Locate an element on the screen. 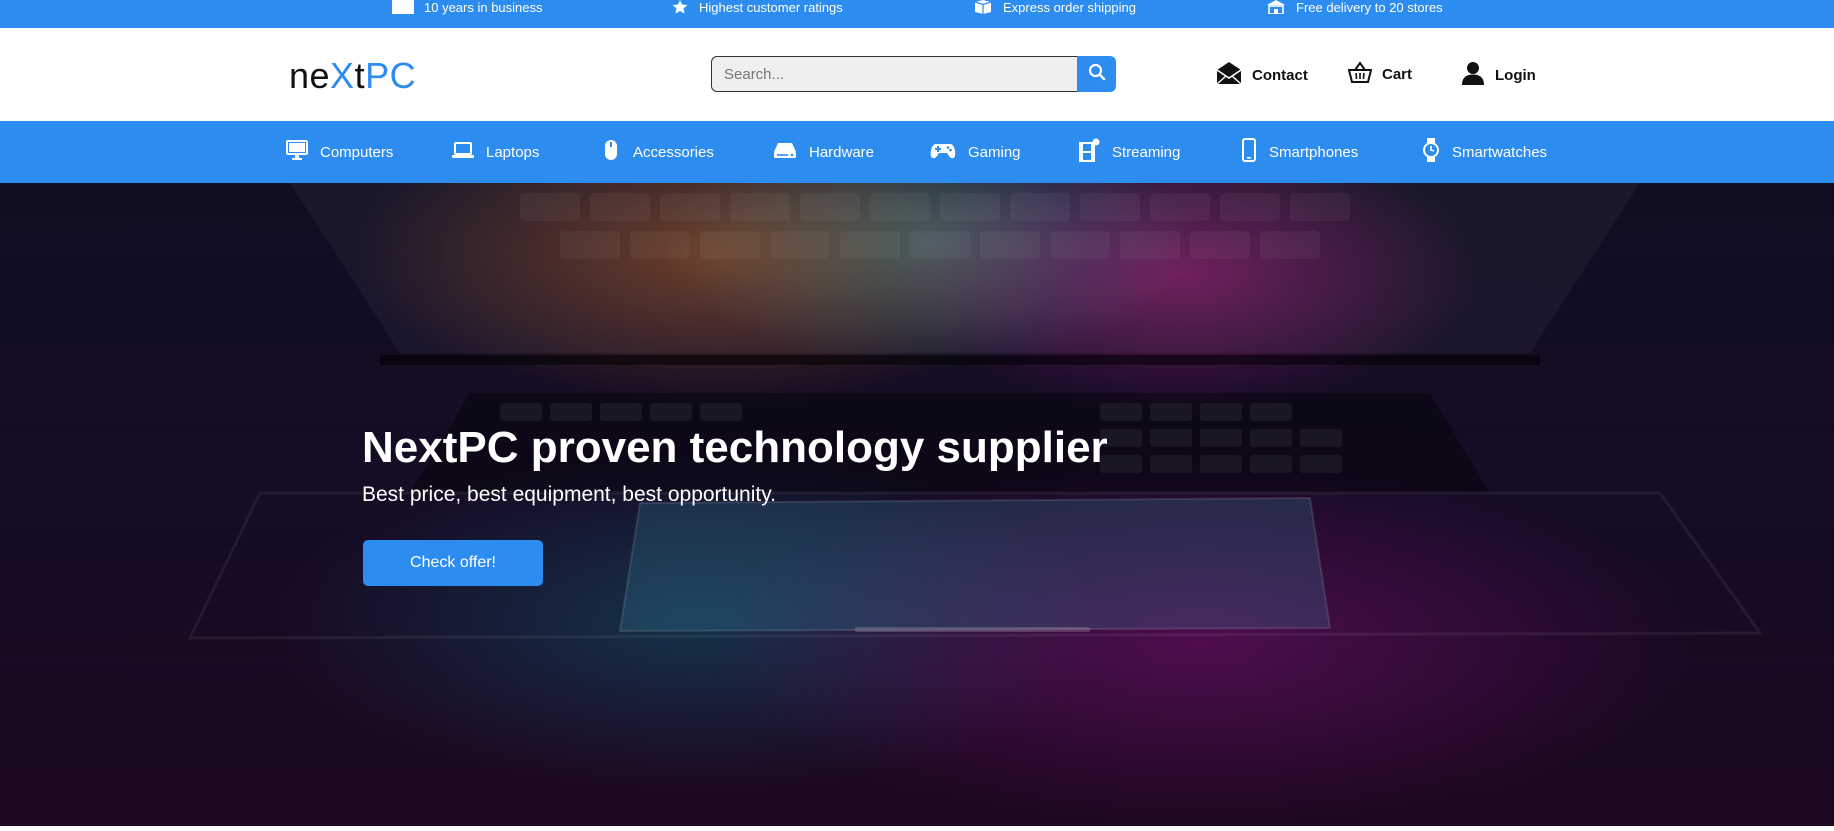 This screenshot has height=831, width=1834. basket-icon is located at coordinates (1360, 74).